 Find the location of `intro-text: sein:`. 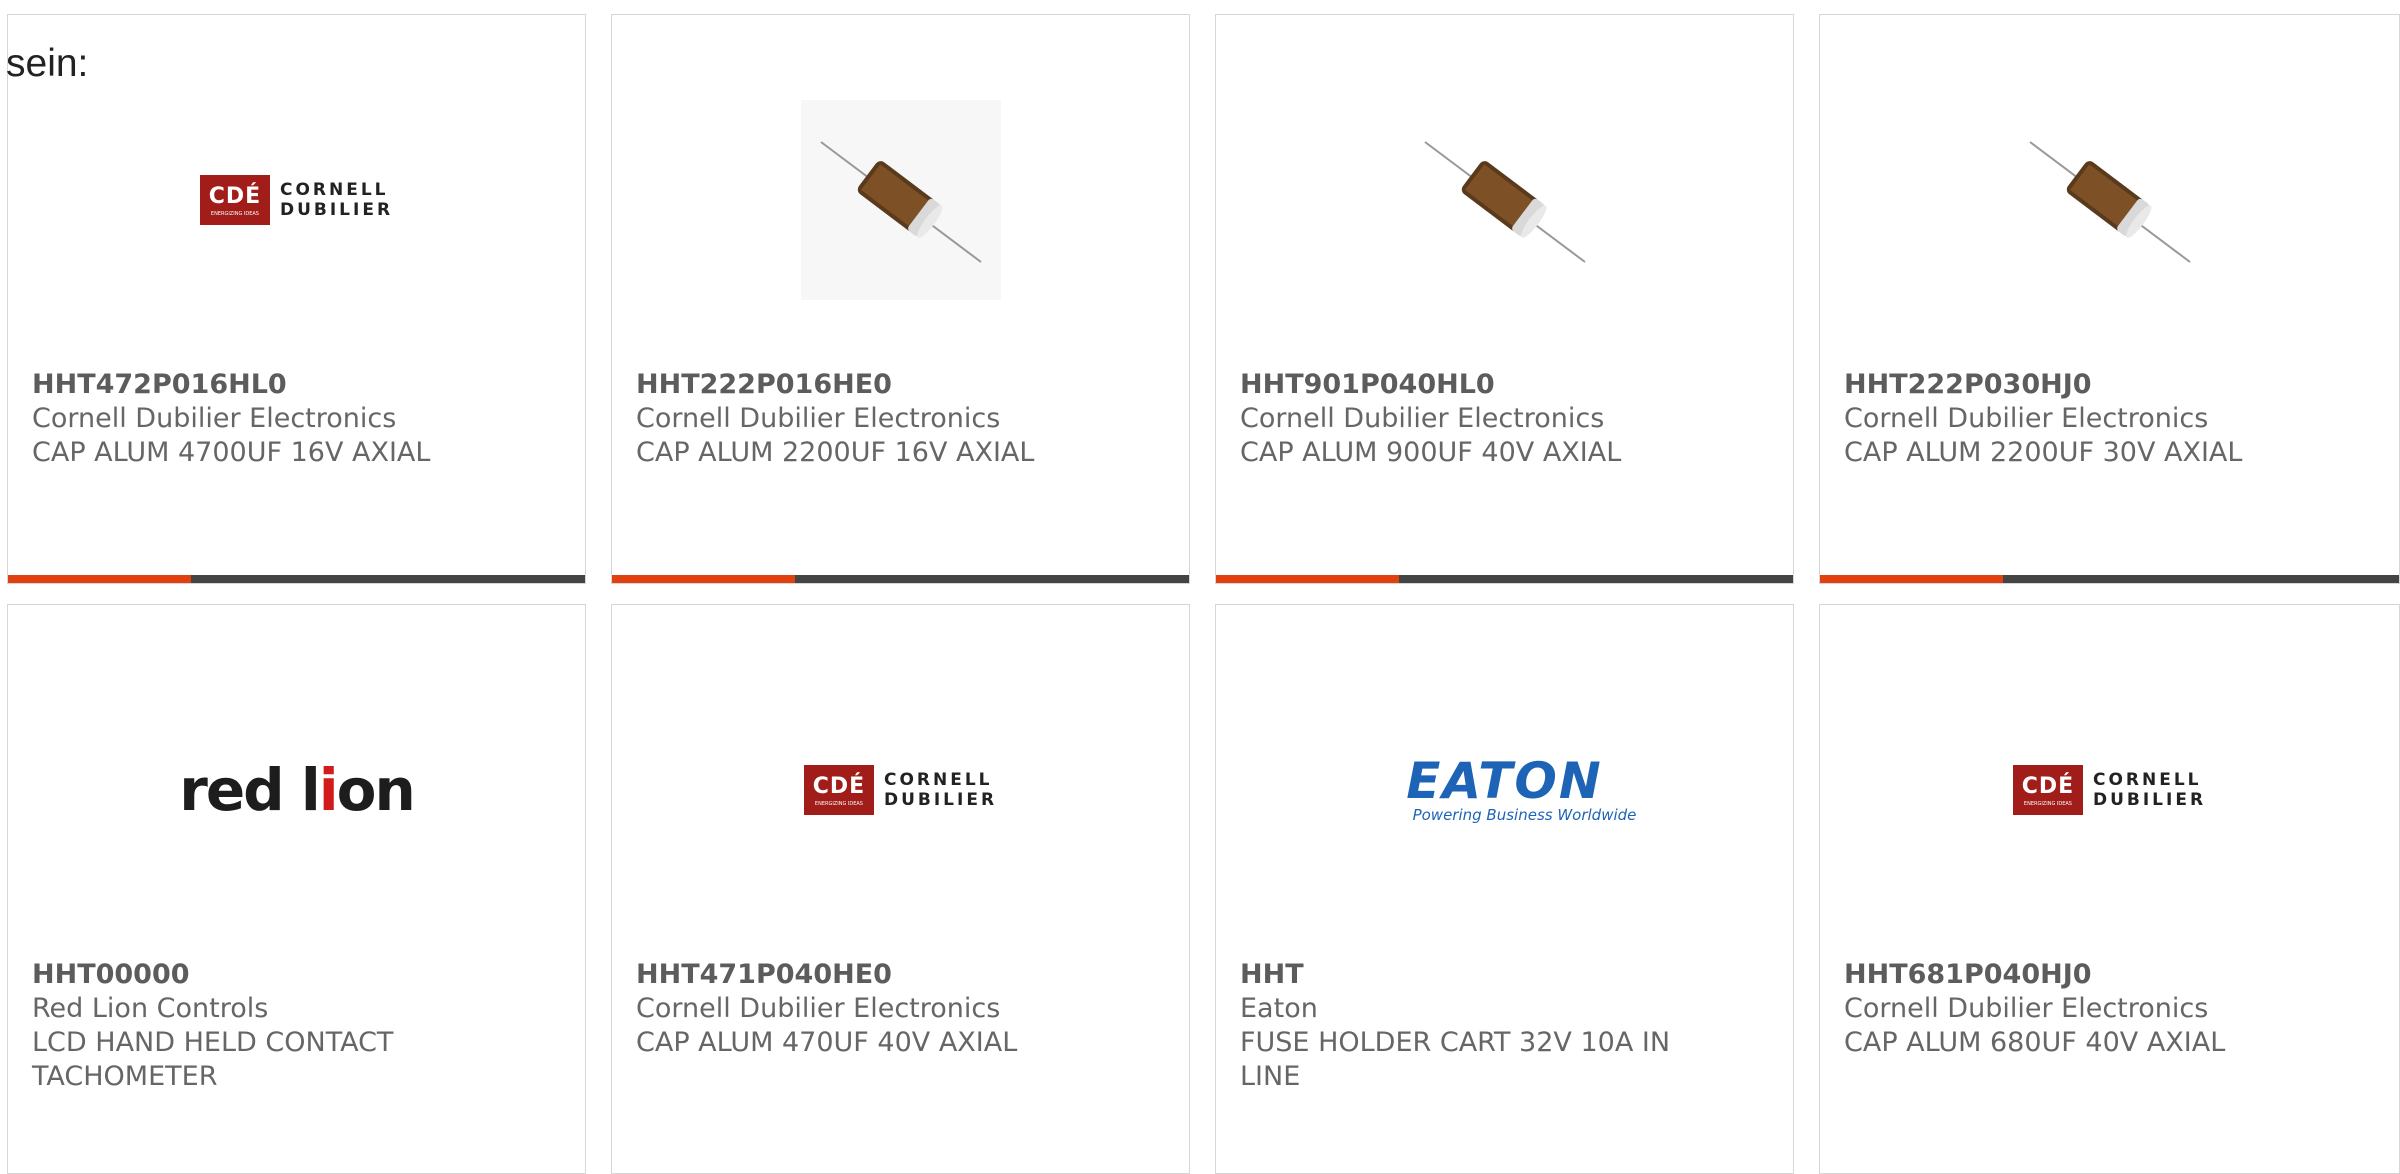

intro-text: sein: is located at coordinates (47, 63).